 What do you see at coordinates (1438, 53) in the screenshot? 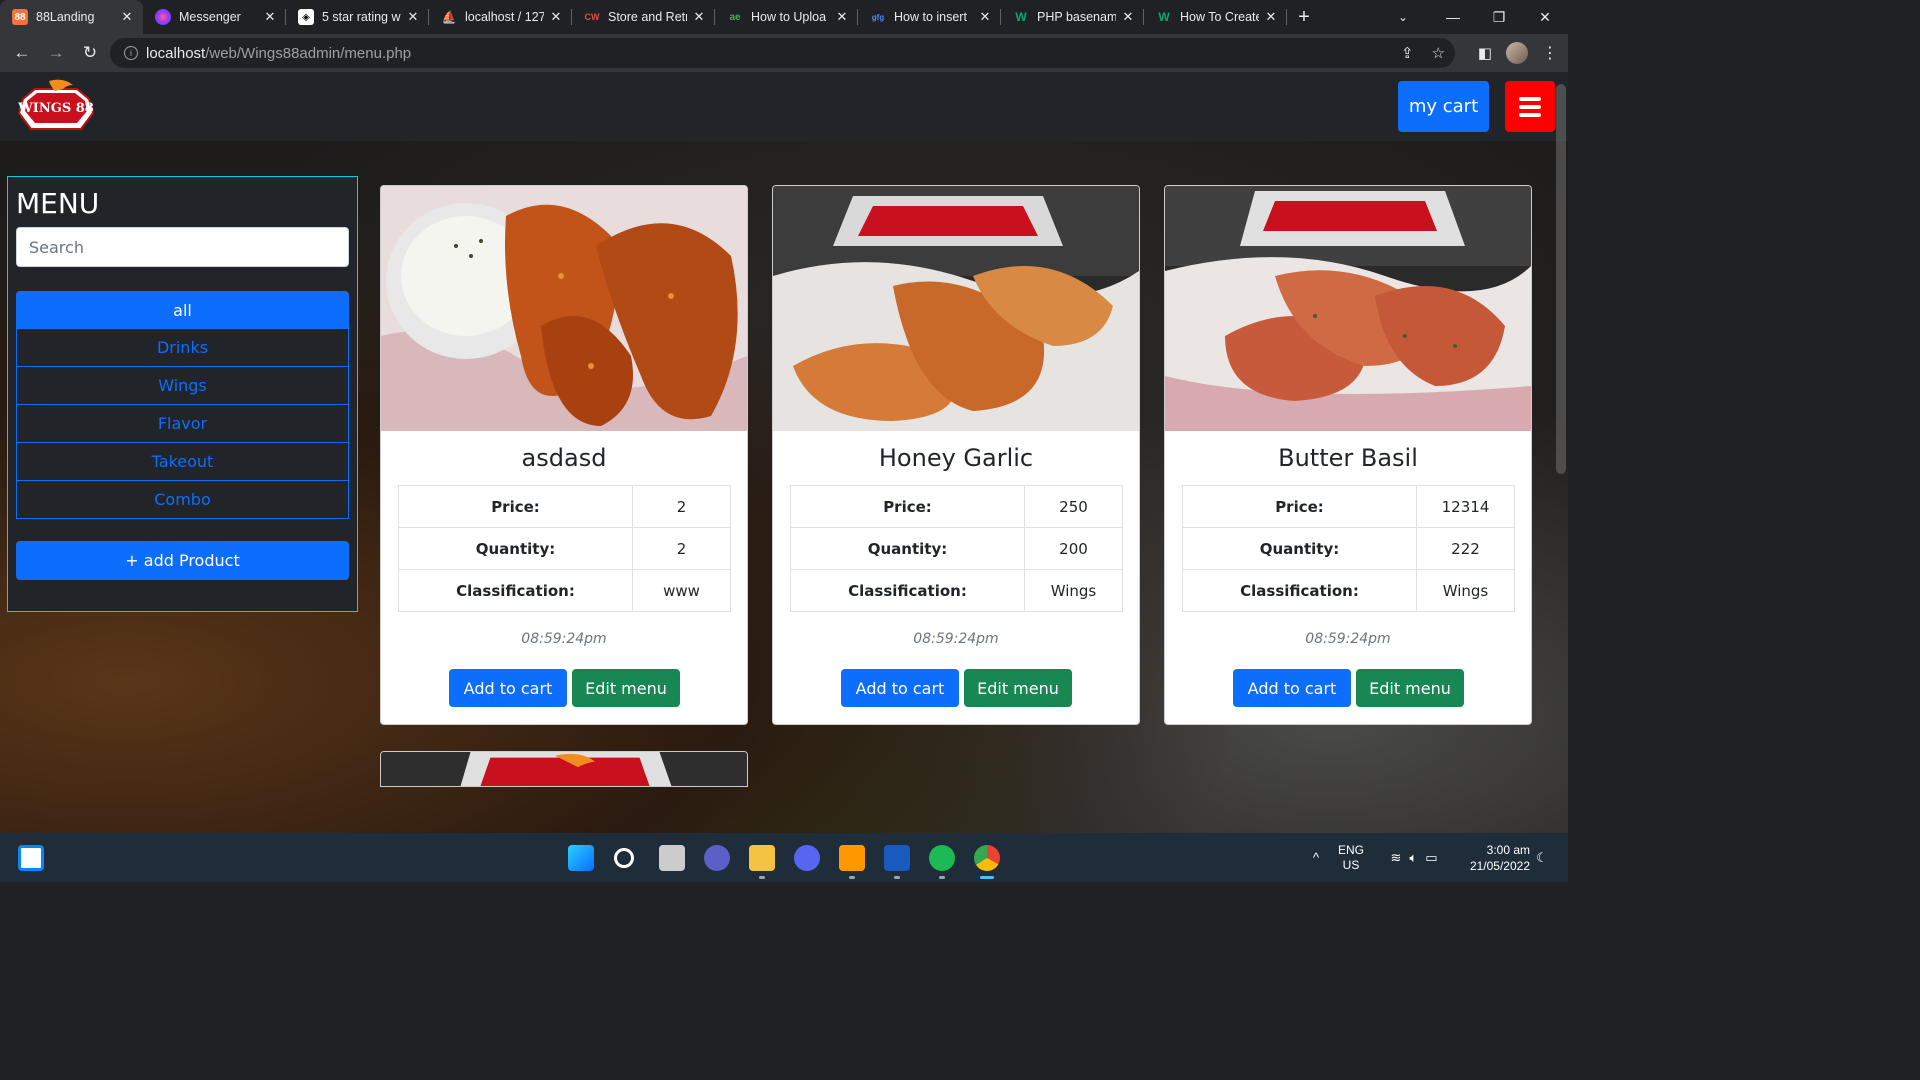
I see `bookmark-star-icon: ☆` at bounding box center [1438, 53].